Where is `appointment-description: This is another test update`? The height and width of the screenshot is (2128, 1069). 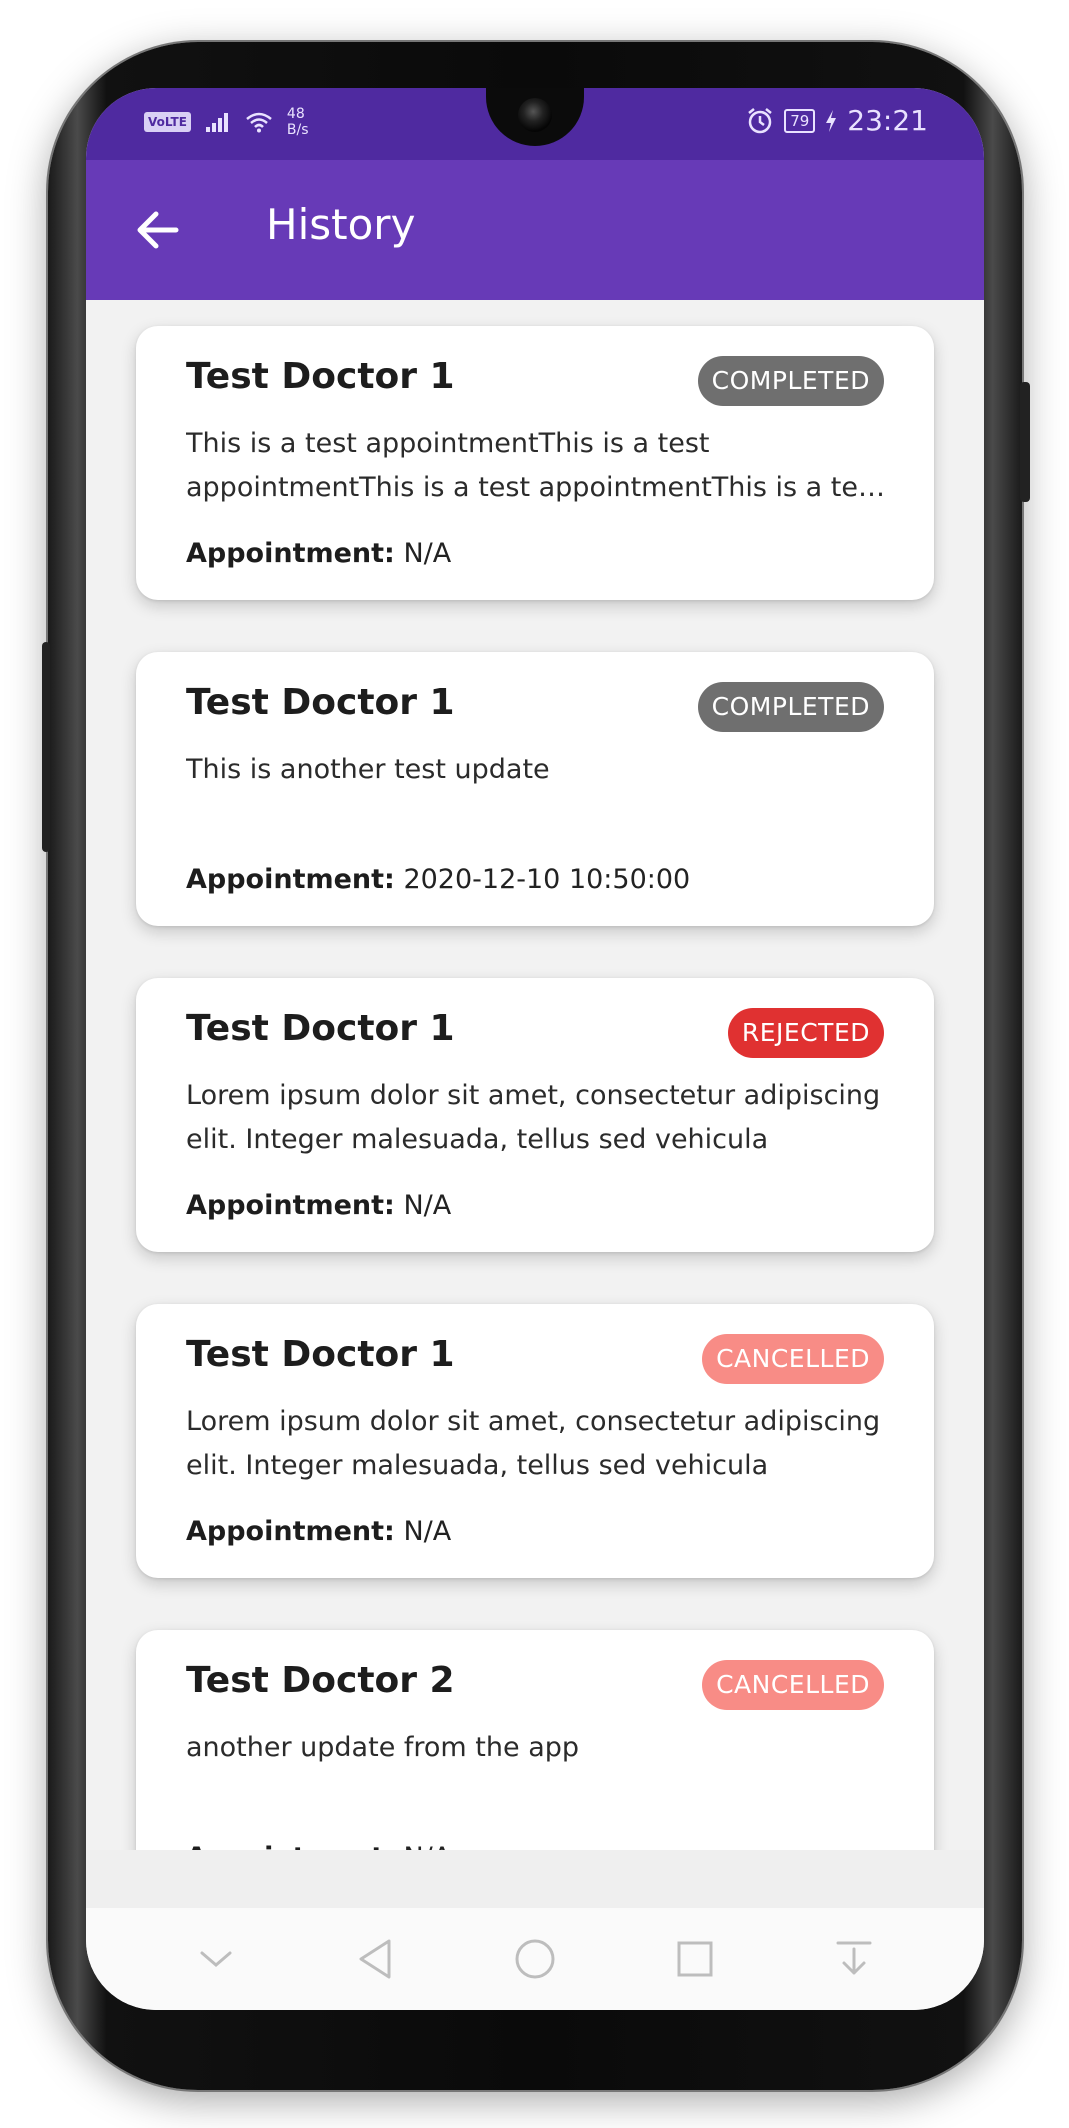
appointment-description: This is another test update is located at coordinates (368, 769).